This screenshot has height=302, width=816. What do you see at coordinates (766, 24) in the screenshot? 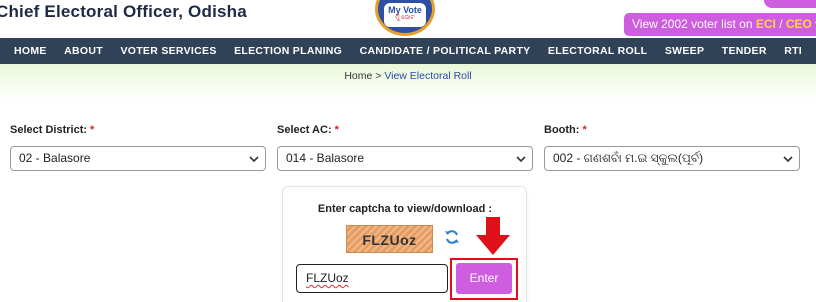
I see `banner-eci-link: ECI` at bounding box center [766, 24].